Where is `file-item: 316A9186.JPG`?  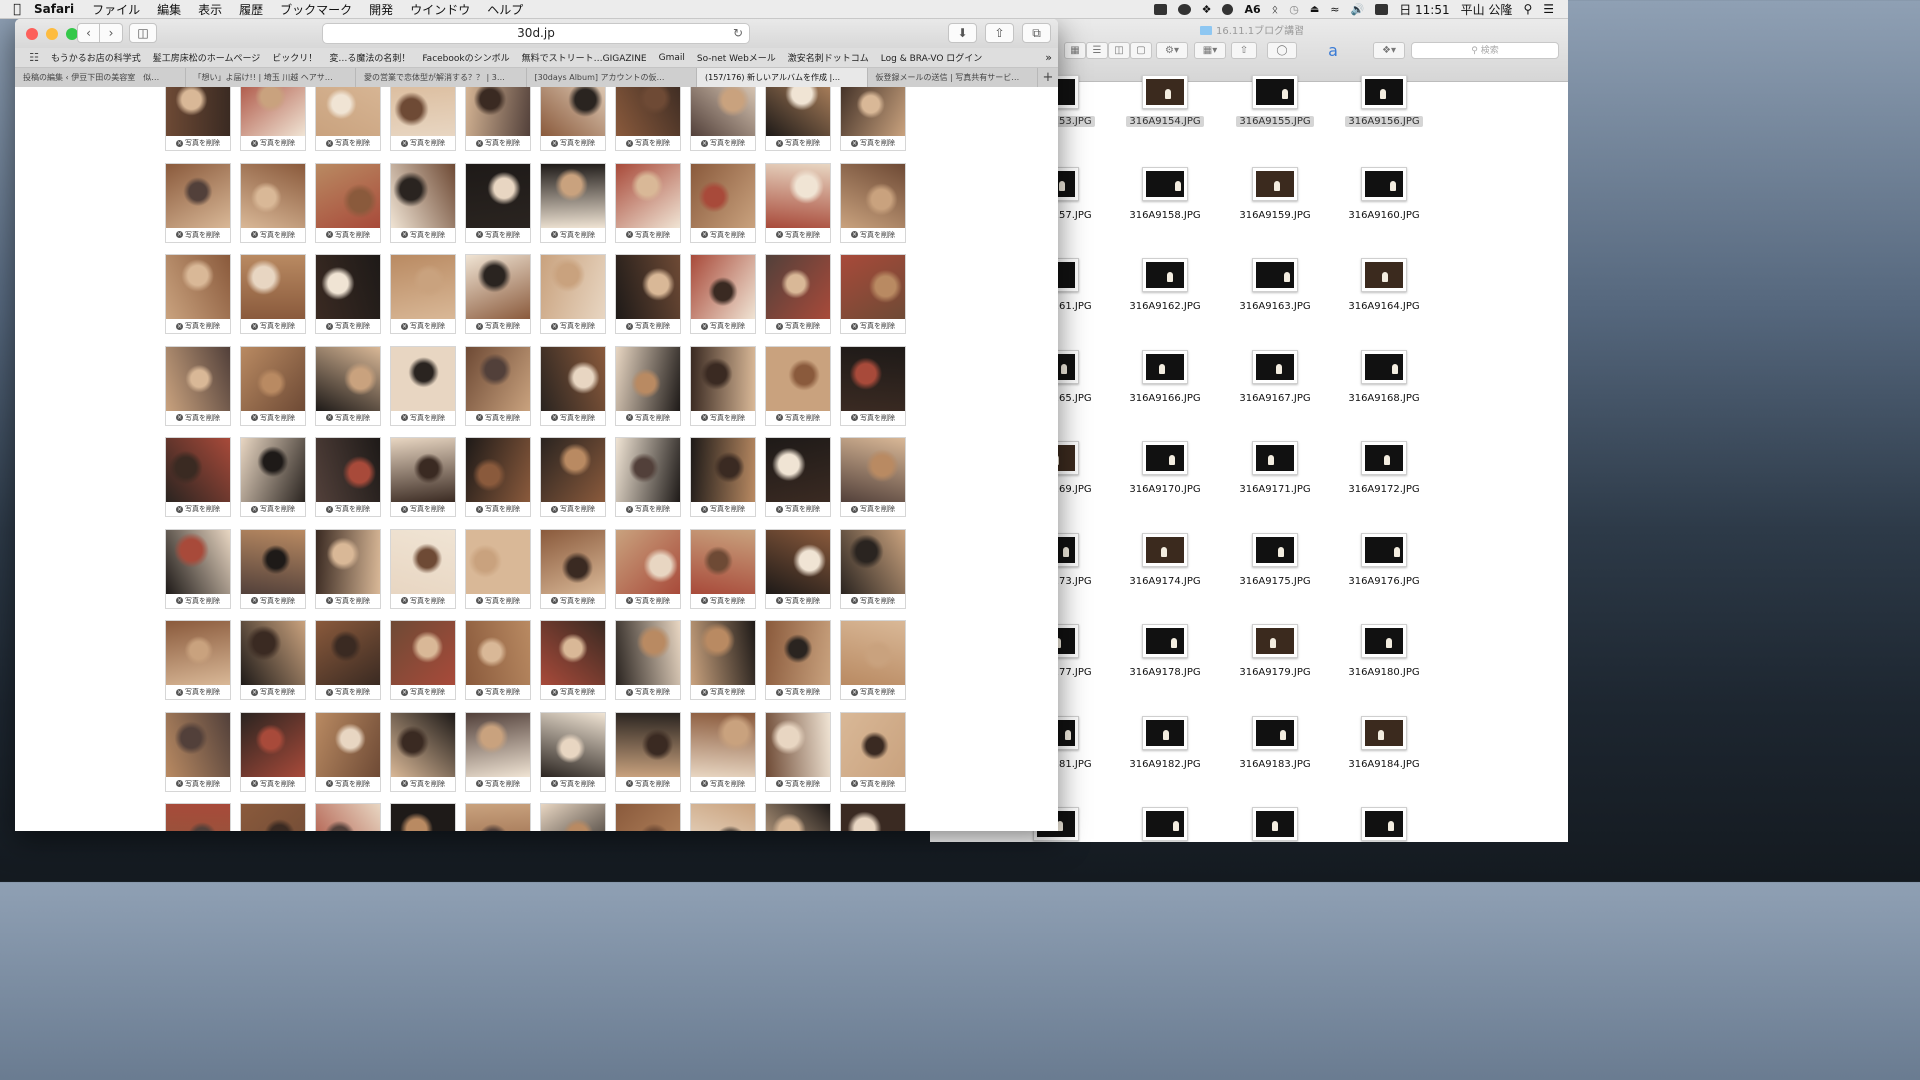
file-item: 316A9186.JPG is located at coordinates (1165, 824).